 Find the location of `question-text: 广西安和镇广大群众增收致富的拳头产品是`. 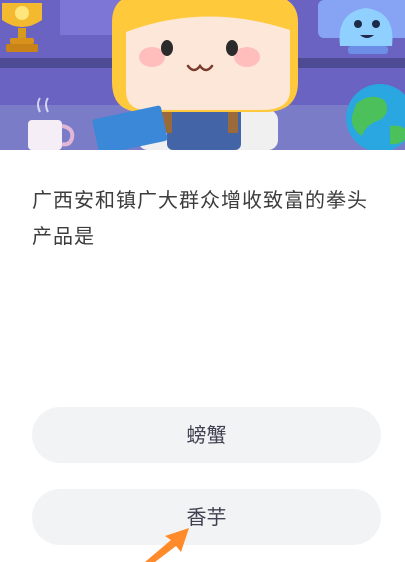

question-text: 广西安和镇广大群众增收致富的拳头产品是 is located at coordinates (200, 218).